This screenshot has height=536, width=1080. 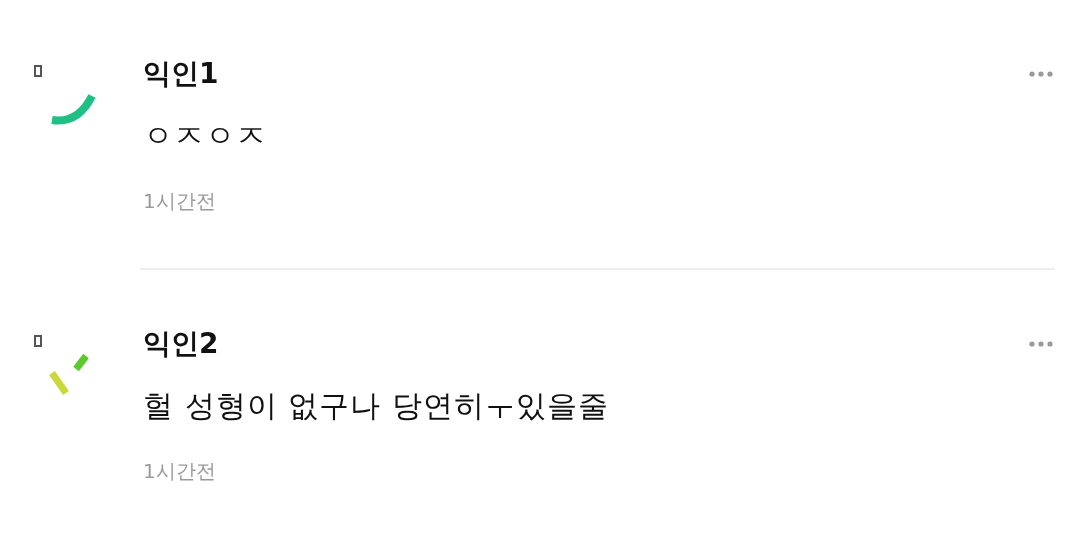 I want to click on comment-text: 헐 성형이 없구나 당연히ㅜ있을줄, so click(x=376, y=406).